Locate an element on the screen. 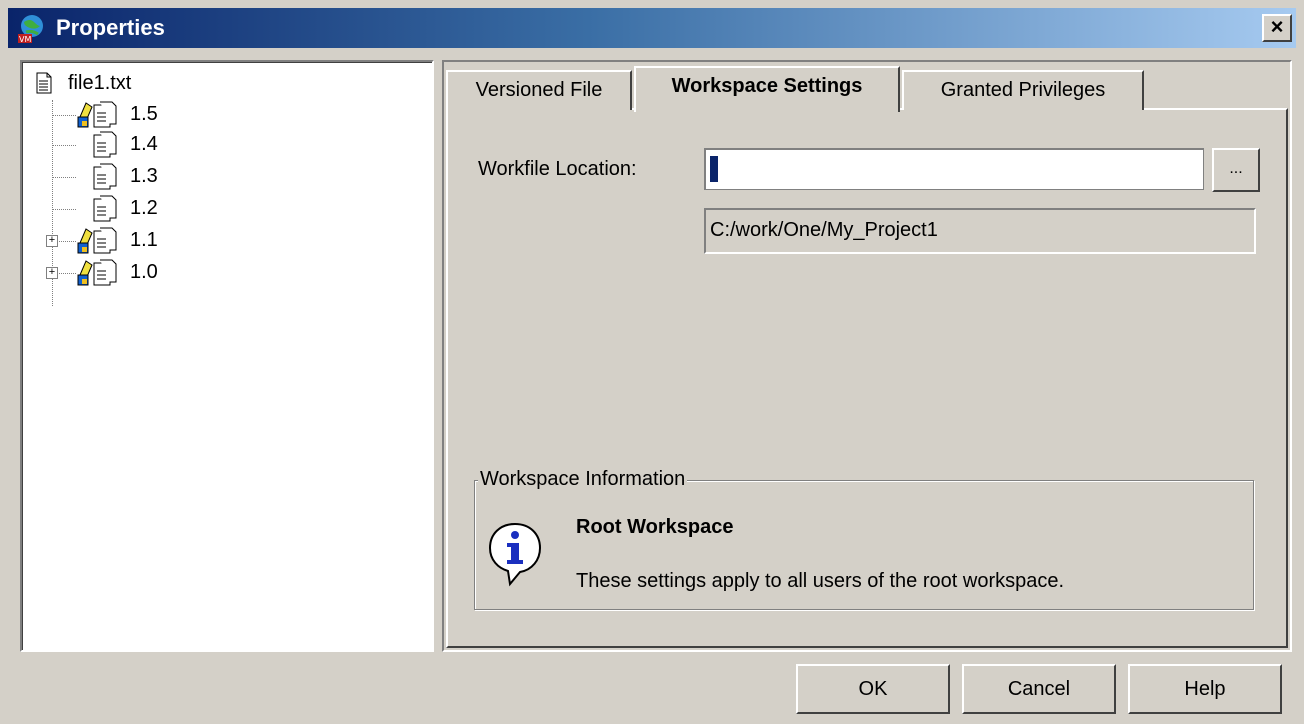 The width and height of the screenshot is (1304, 724). tree-item-label: 1.1 is located at coordinates (144, 240).